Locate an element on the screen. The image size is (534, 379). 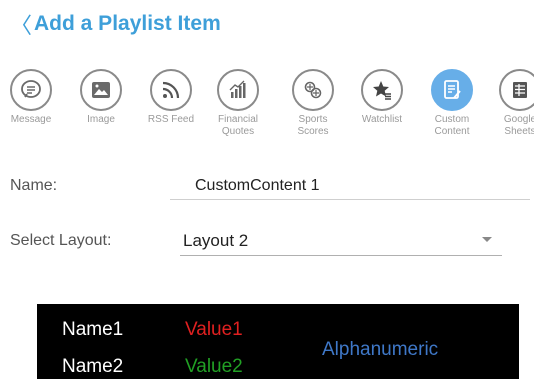
dropdown-arrow-icon is located at coordinates (487, 239).